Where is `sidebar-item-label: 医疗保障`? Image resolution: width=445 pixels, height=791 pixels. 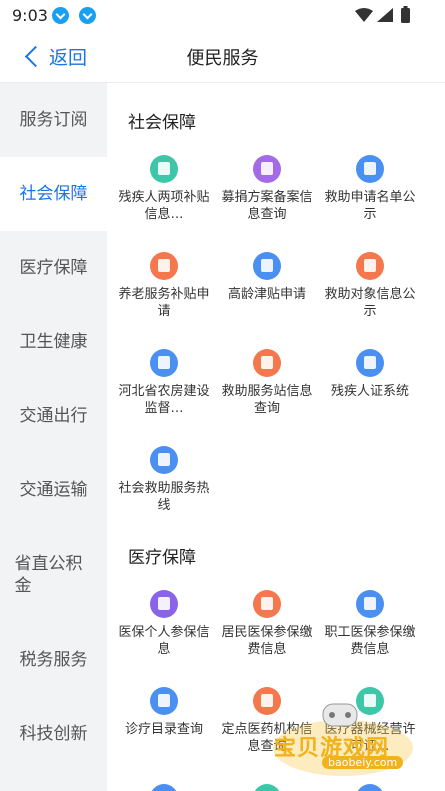 sidebar-item-label: 医疗保障 is located at coordinates (53, 268).